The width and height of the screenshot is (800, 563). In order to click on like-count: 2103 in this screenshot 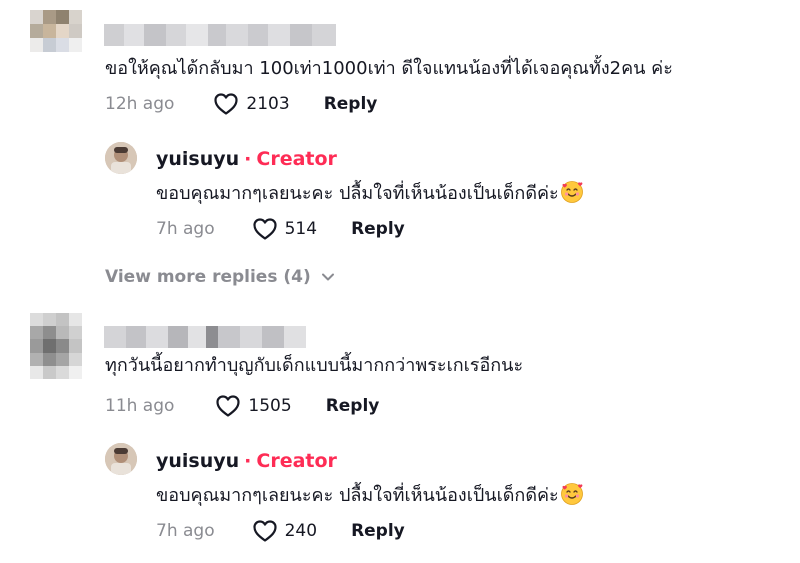, I will do `click(268, 104)`.